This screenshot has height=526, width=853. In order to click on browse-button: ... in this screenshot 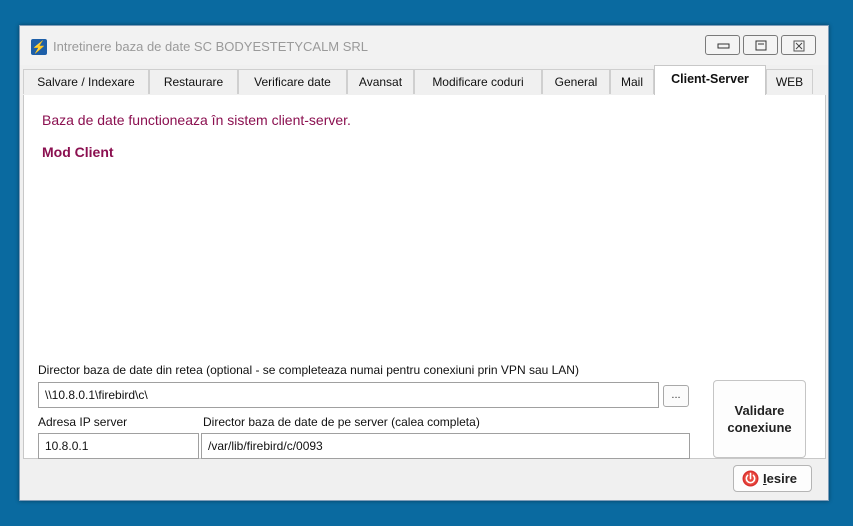, I will do `click(676, 396)`.